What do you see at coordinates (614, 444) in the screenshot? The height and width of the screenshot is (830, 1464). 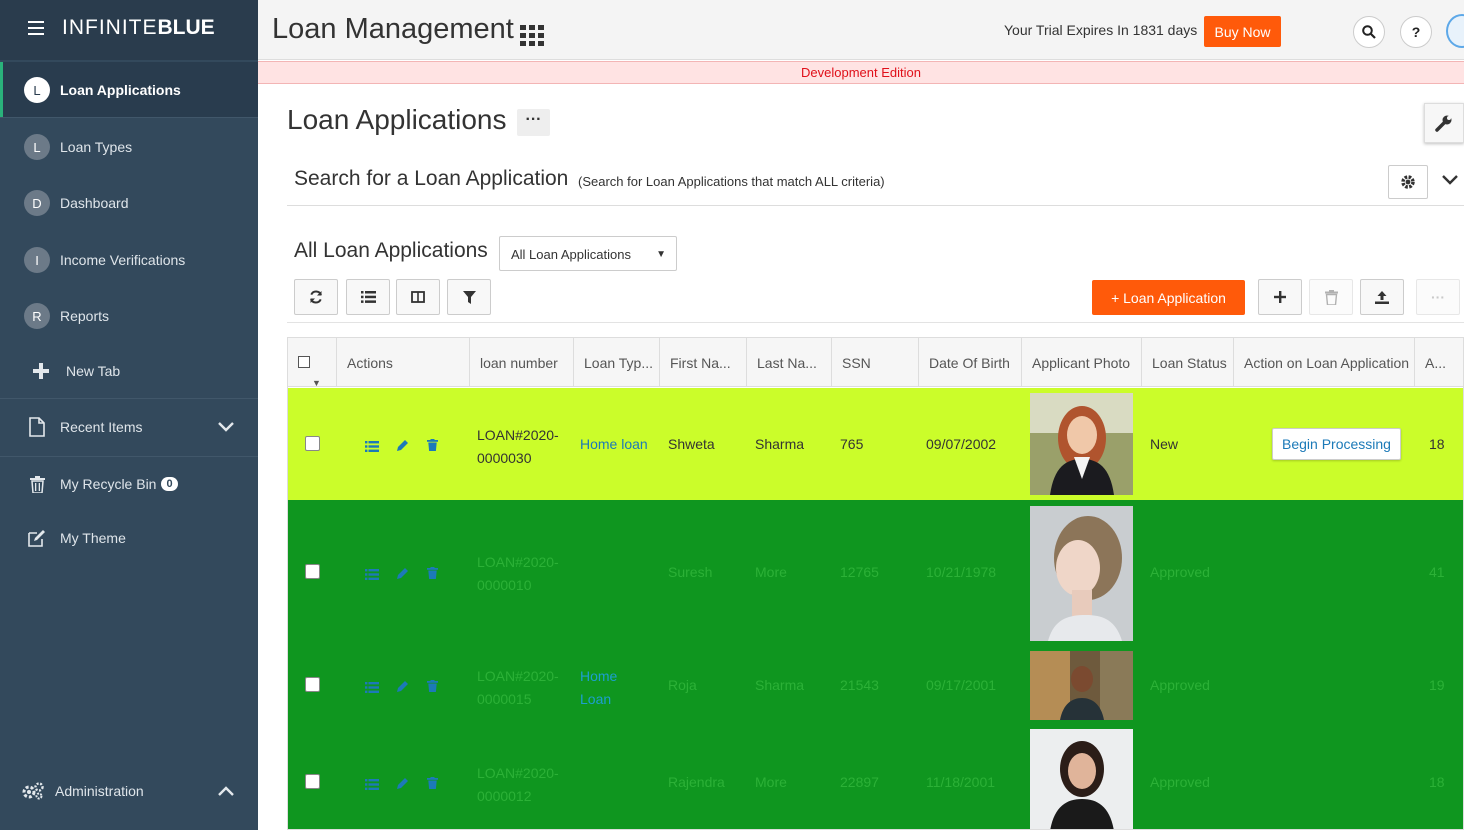 I see `loan-type-link: Home loan` at bounding box center [614, 444].